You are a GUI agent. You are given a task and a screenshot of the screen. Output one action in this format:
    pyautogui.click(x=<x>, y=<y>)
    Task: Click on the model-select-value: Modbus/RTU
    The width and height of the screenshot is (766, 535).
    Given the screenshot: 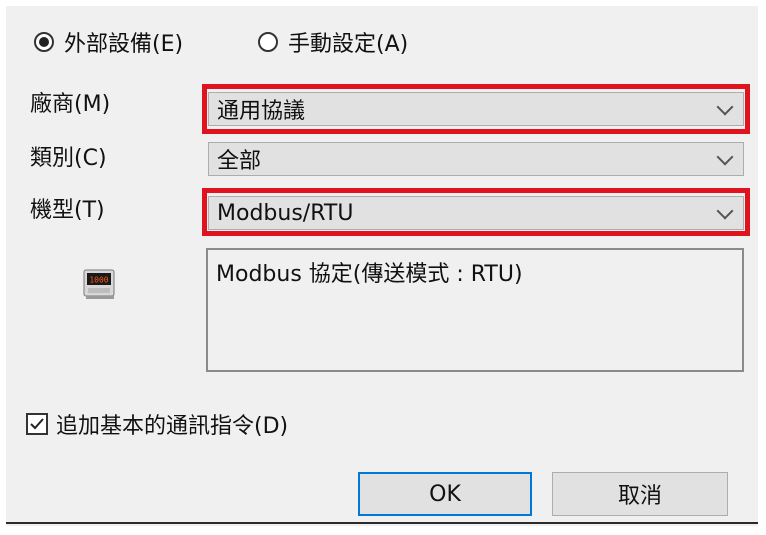 What is the action you would take?
    pyautogui.click(x=285, y=213)
    